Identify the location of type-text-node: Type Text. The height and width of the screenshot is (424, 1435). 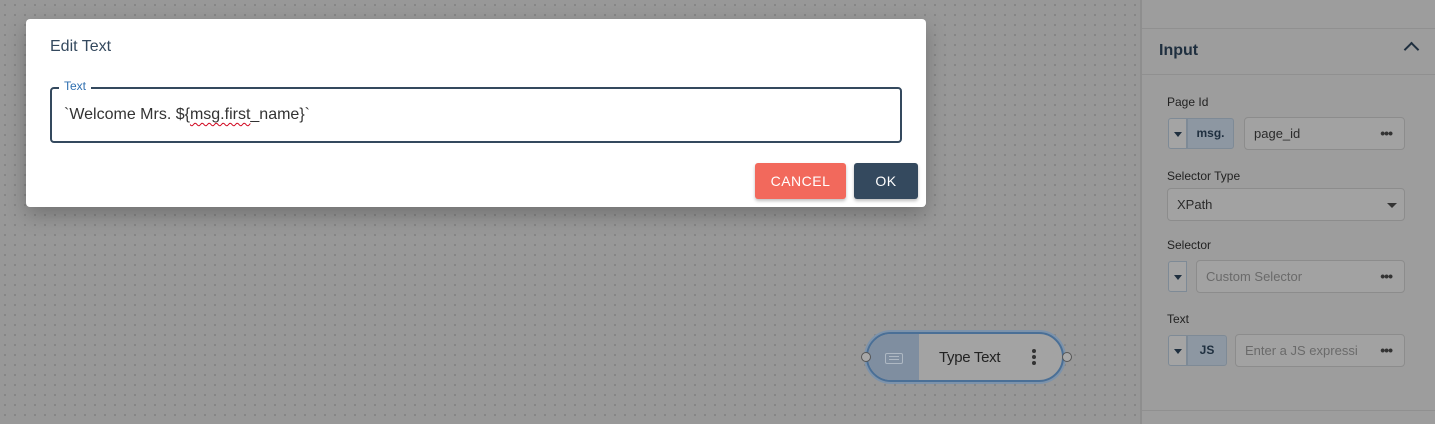
(965, 357).